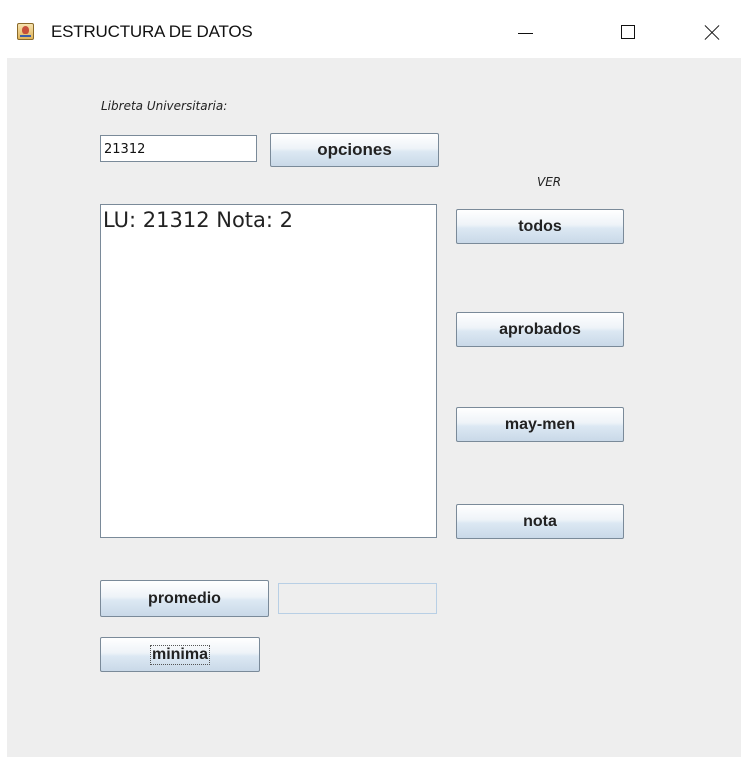 This screenshot has height=757, width=747. I want to click on title-bar: ESTRUCTURA DE DATOS, so click(373, 29).